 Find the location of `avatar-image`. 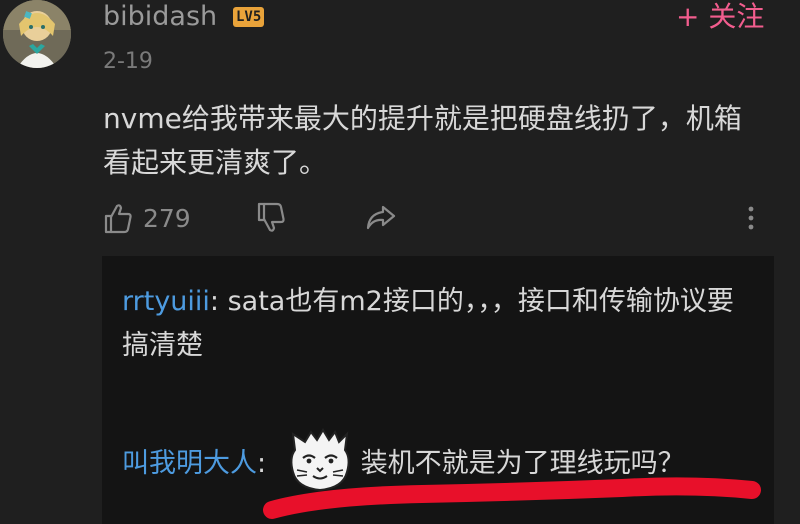

avatar-image is located at coordinates (37, 34).